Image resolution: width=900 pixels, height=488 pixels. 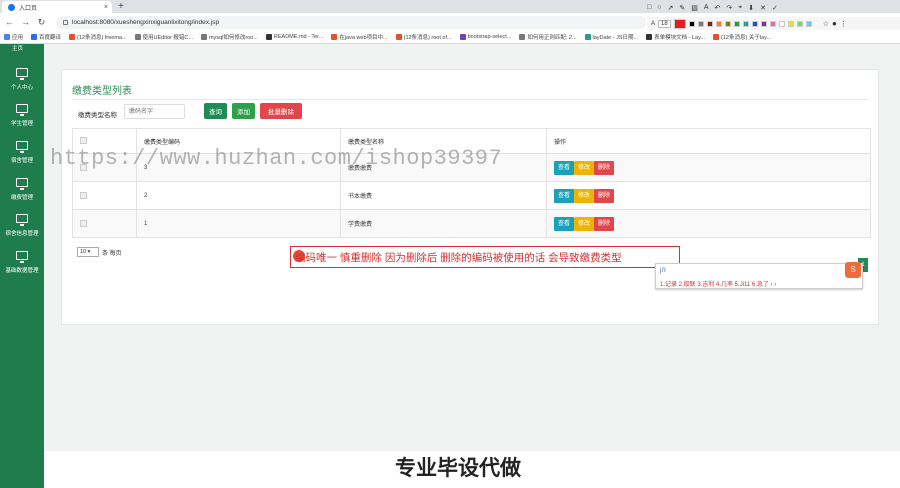 What do you see at coordinates (700, 23) in the screenshot?
I see `color-swatch-gray` at bounding box center [700, 23].